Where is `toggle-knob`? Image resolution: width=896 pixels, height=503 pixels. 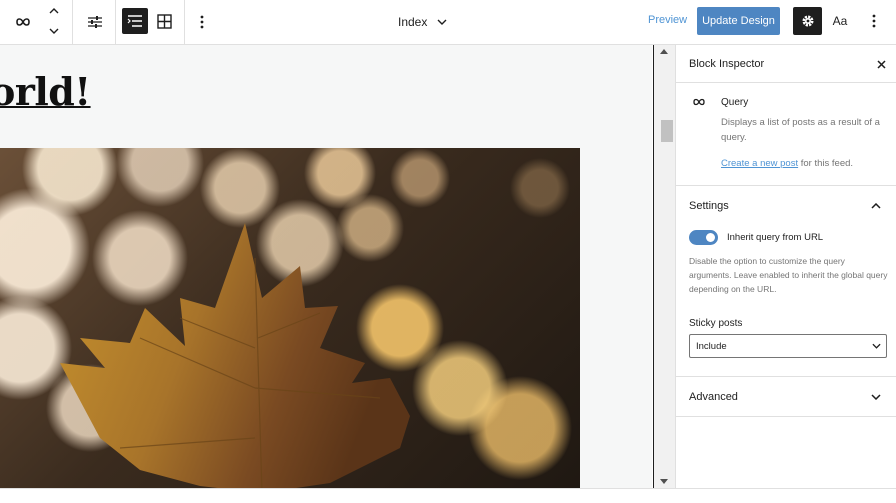
toggle-knob is located at coordinates (710, 237).